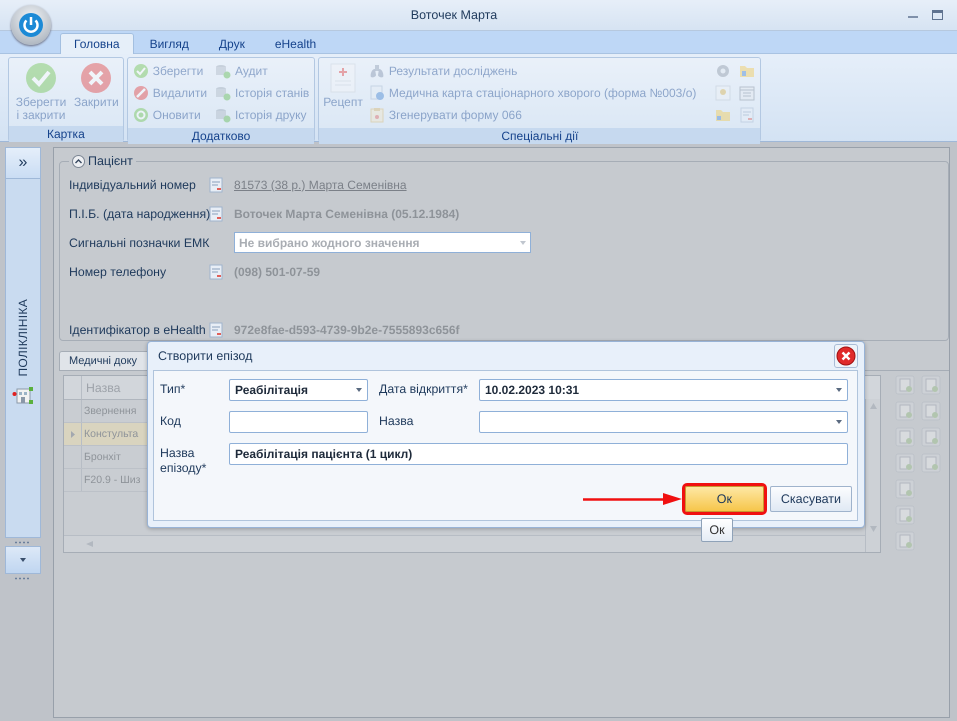 The height and width of the screenshot is (721, 957). What do you see at coordinates (138, 213) in the screenshot?
I see `field-label: П.І.Б. (дата народження)` at bounding box center [138, 213].